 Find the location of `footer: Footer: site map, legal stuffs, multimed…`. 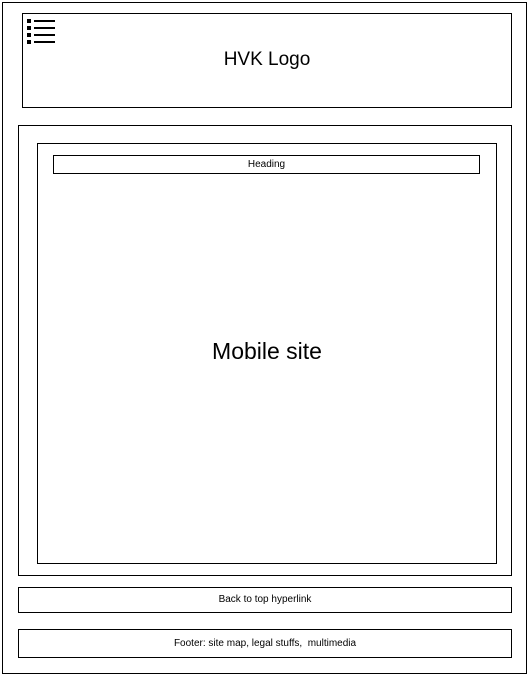

footer: Footer: site map, legal stuffs, multimed… is located at coordinates (265, 643).